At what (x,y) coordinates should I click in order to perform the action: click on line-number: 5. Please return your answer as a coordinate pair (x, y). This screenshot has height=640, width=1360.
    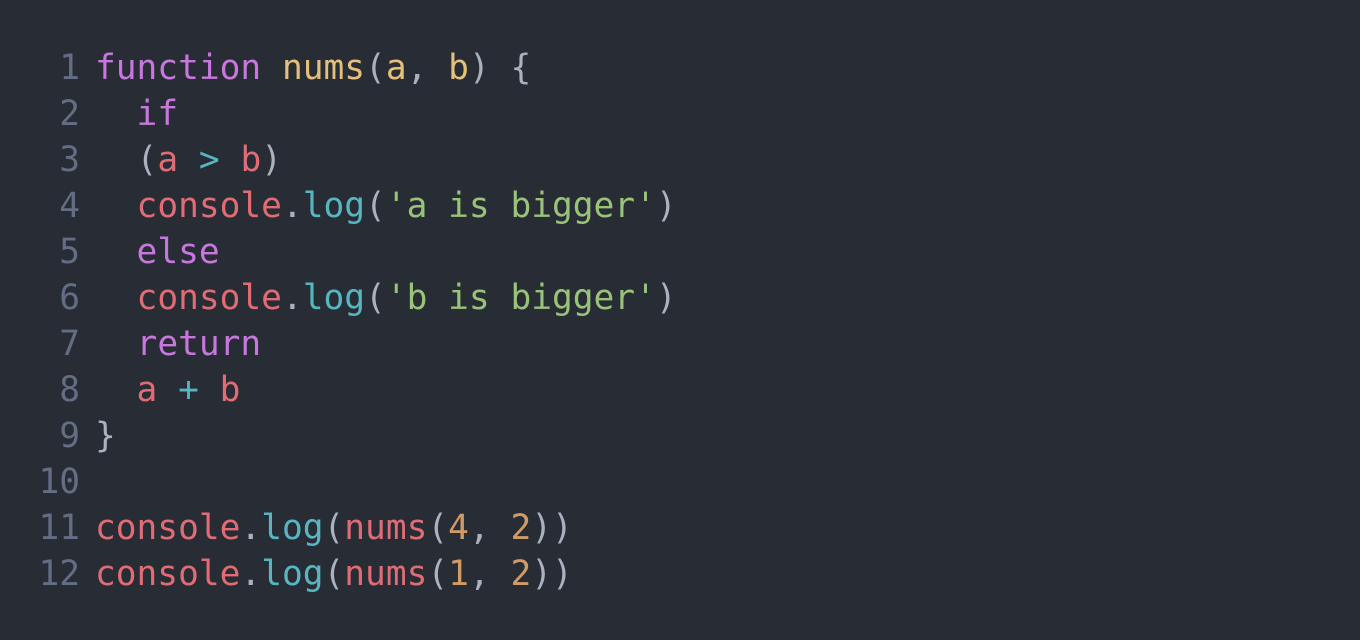
    Looking at the image, I should click on (69, 252).